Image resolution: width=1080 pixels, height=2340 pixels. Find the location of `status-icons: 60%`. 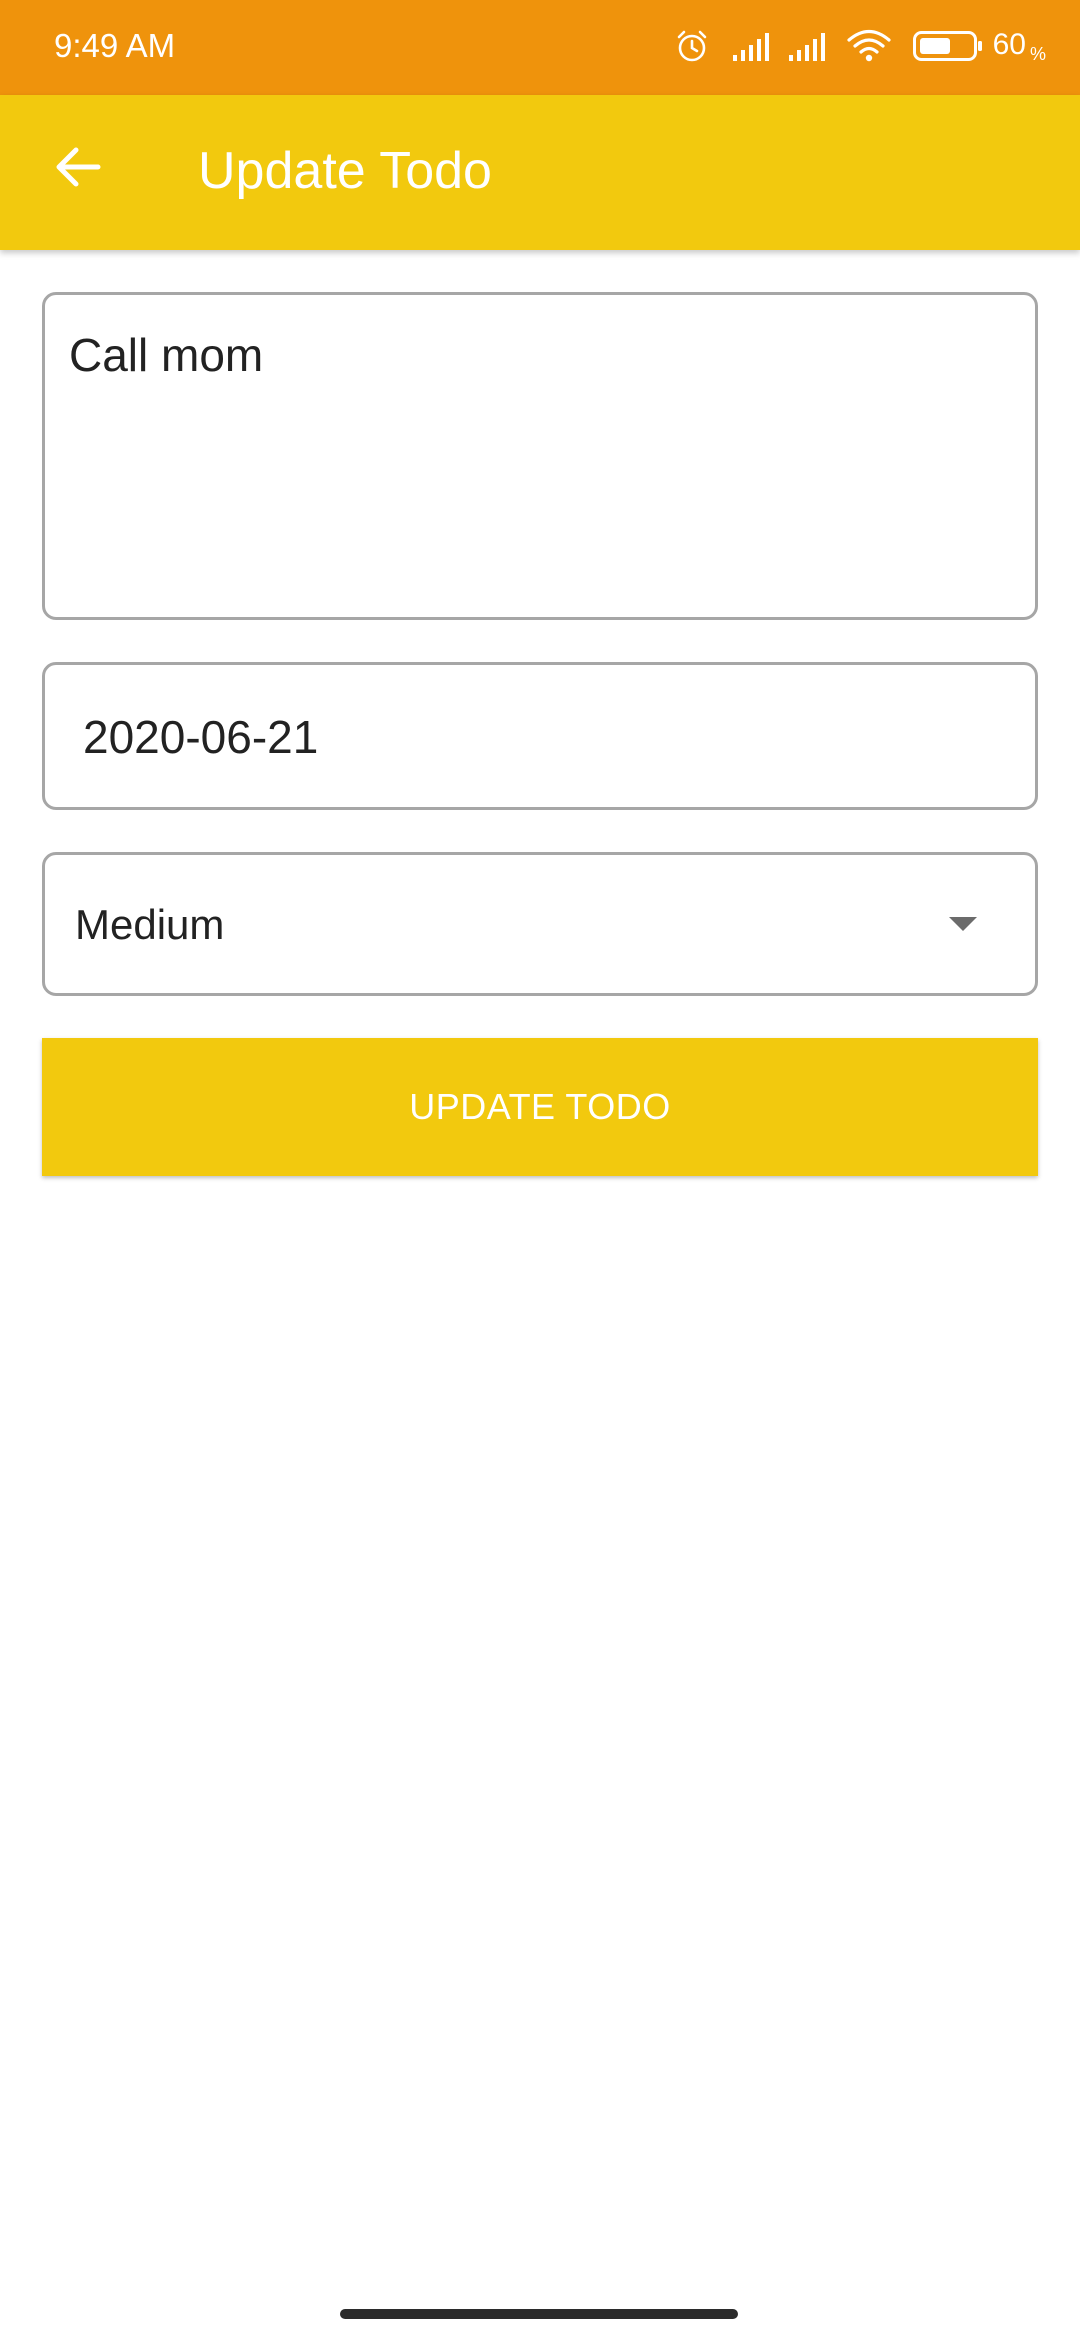

status-icons: 60% is located at coordinates (860, 46).